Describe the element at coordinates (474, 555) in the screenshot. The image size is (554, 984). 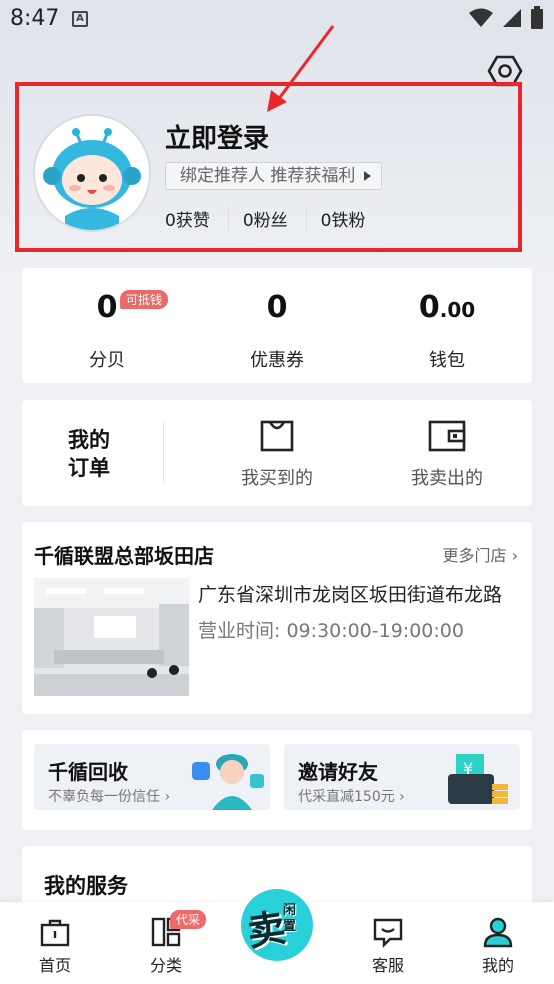
I see `more-stores-label: 更多门店` at that location.